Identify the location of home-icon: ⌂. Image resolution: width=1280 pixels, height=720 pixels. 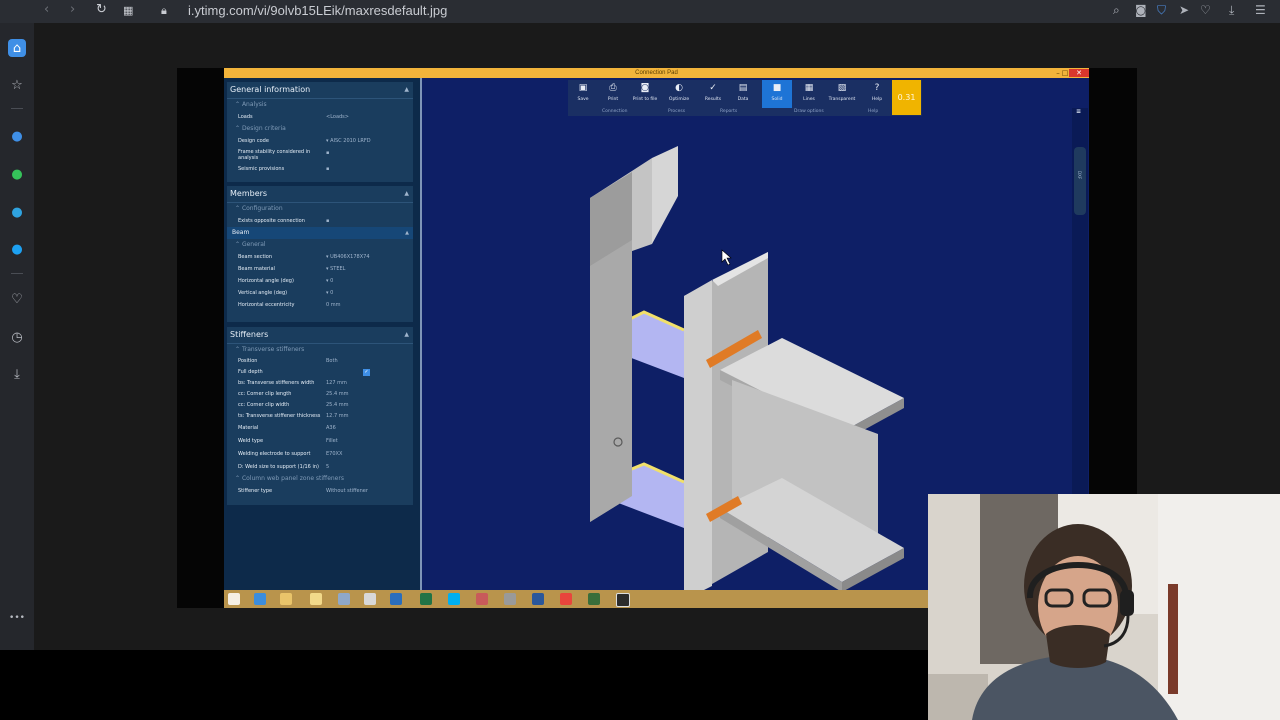
(17, 48).